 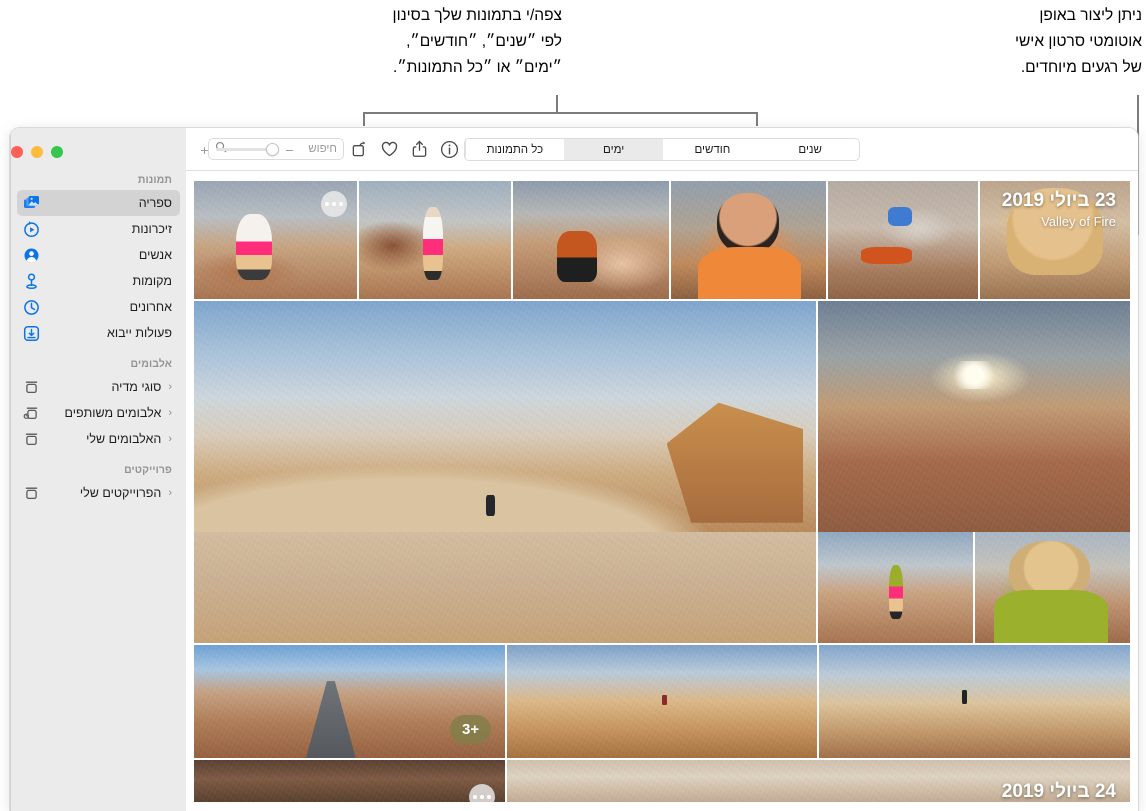 I want to click on sidebar-item-label: האלבומים שלי, so click(x=124, y=439).